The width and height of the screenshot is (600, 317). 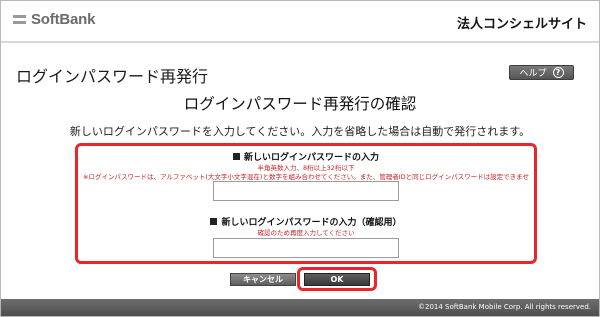 What do you see at coordinates (300, 104) in the screenshot?
I see `confirm-heading: ログインパスワード再発行の確認` at bounding box center [300, 104].